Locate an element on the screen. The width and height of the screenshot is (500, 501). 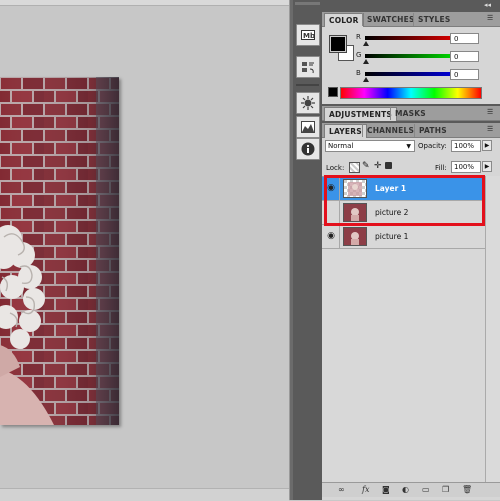
lock-all-icon is located at coordinates (388, 165).